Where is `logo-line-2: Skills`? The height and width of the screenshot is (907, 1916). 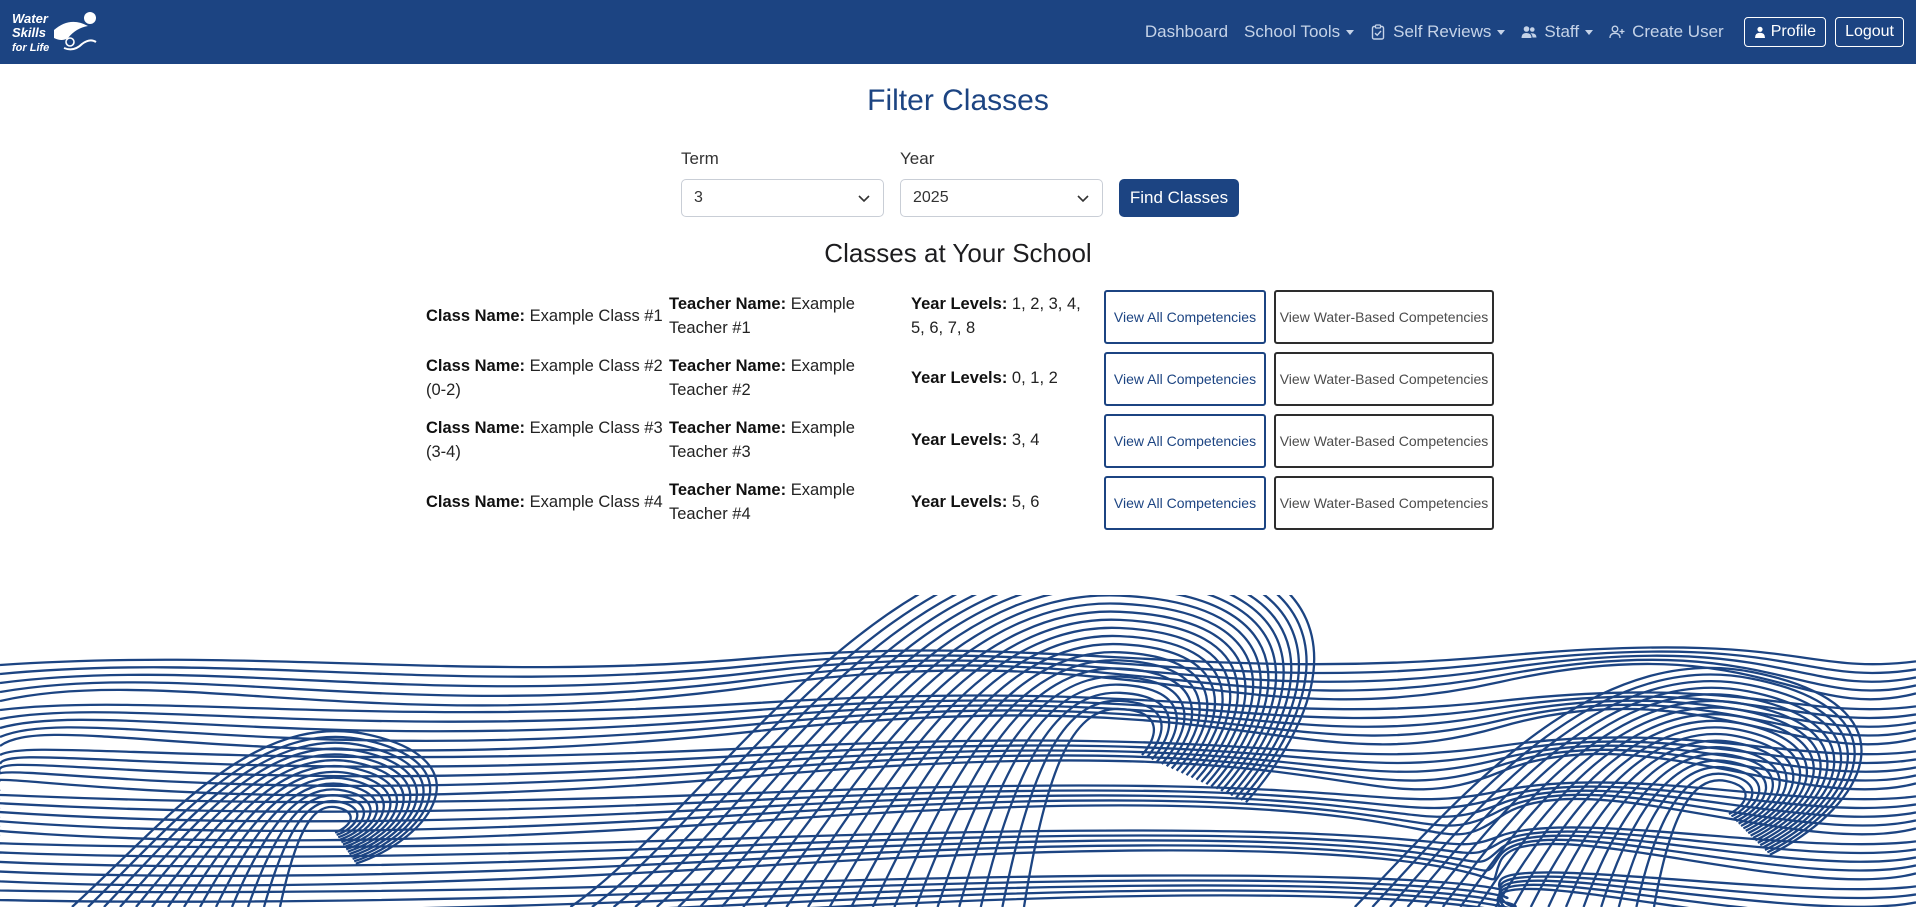 logo-line-2: Skills is located at coordinates (29, 32).